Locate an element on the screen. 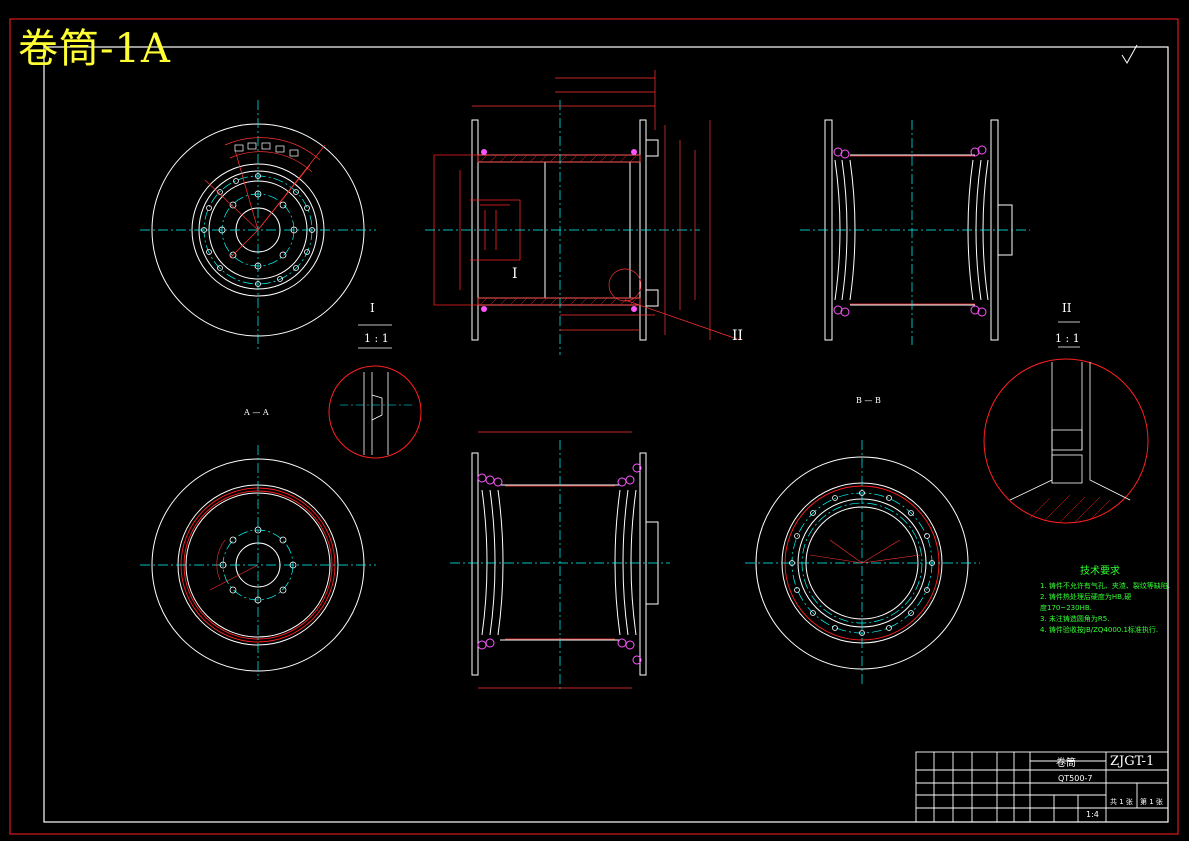 The image size is (1189, 841). side-view-top is located at coordinates (915, 232).